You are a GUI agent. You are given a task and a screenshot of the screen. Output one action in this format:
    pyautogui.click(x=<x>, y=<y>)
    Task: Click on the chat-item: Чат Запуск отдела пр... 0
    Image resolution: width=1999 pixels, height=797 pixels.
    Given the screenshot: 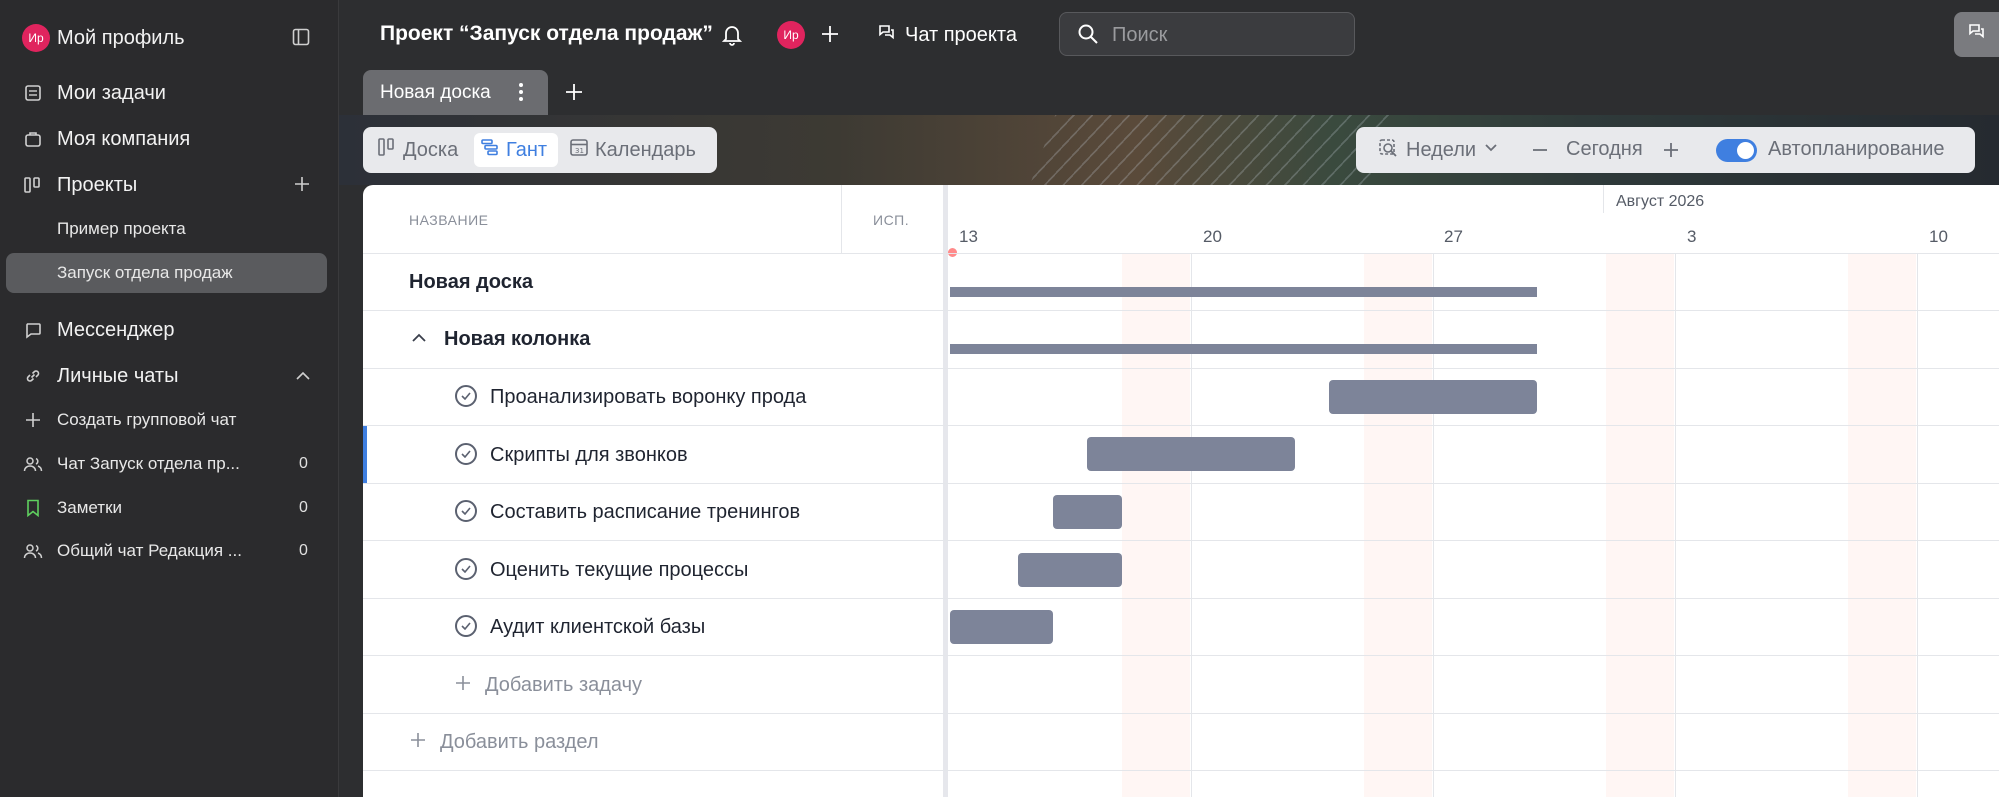 What is the action you would take?
    pyautogui.click(x=169, y=464)
    